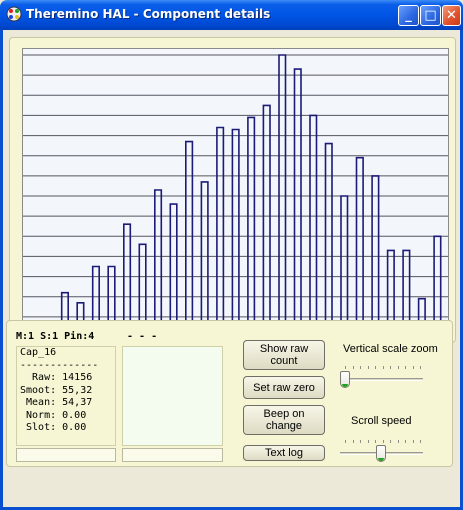  Describe the element at coordinates (53, 415) in the screenshot. I see `norm-value: Norm: 0.00` at that location.